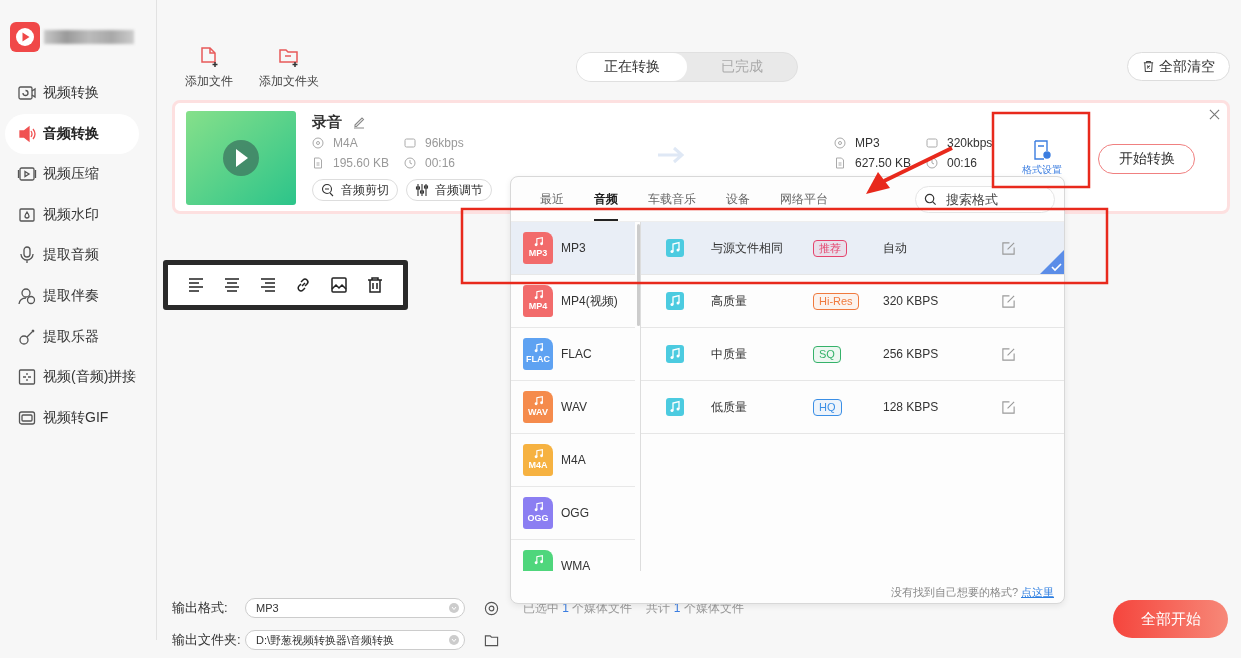 The width and height of the screenshot is (1241, 658). I want to click on format-item: WAV WAV, so click(573, 407).